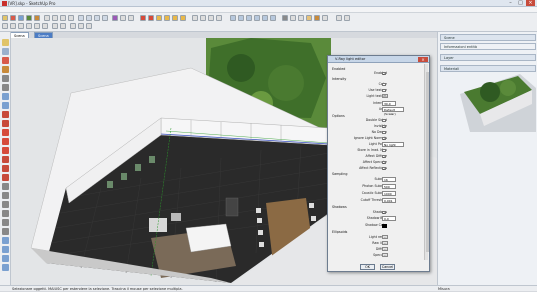 The height and width of the screenshot is (292, 537). I want to click on section-plane-icon, so click(211, 18).